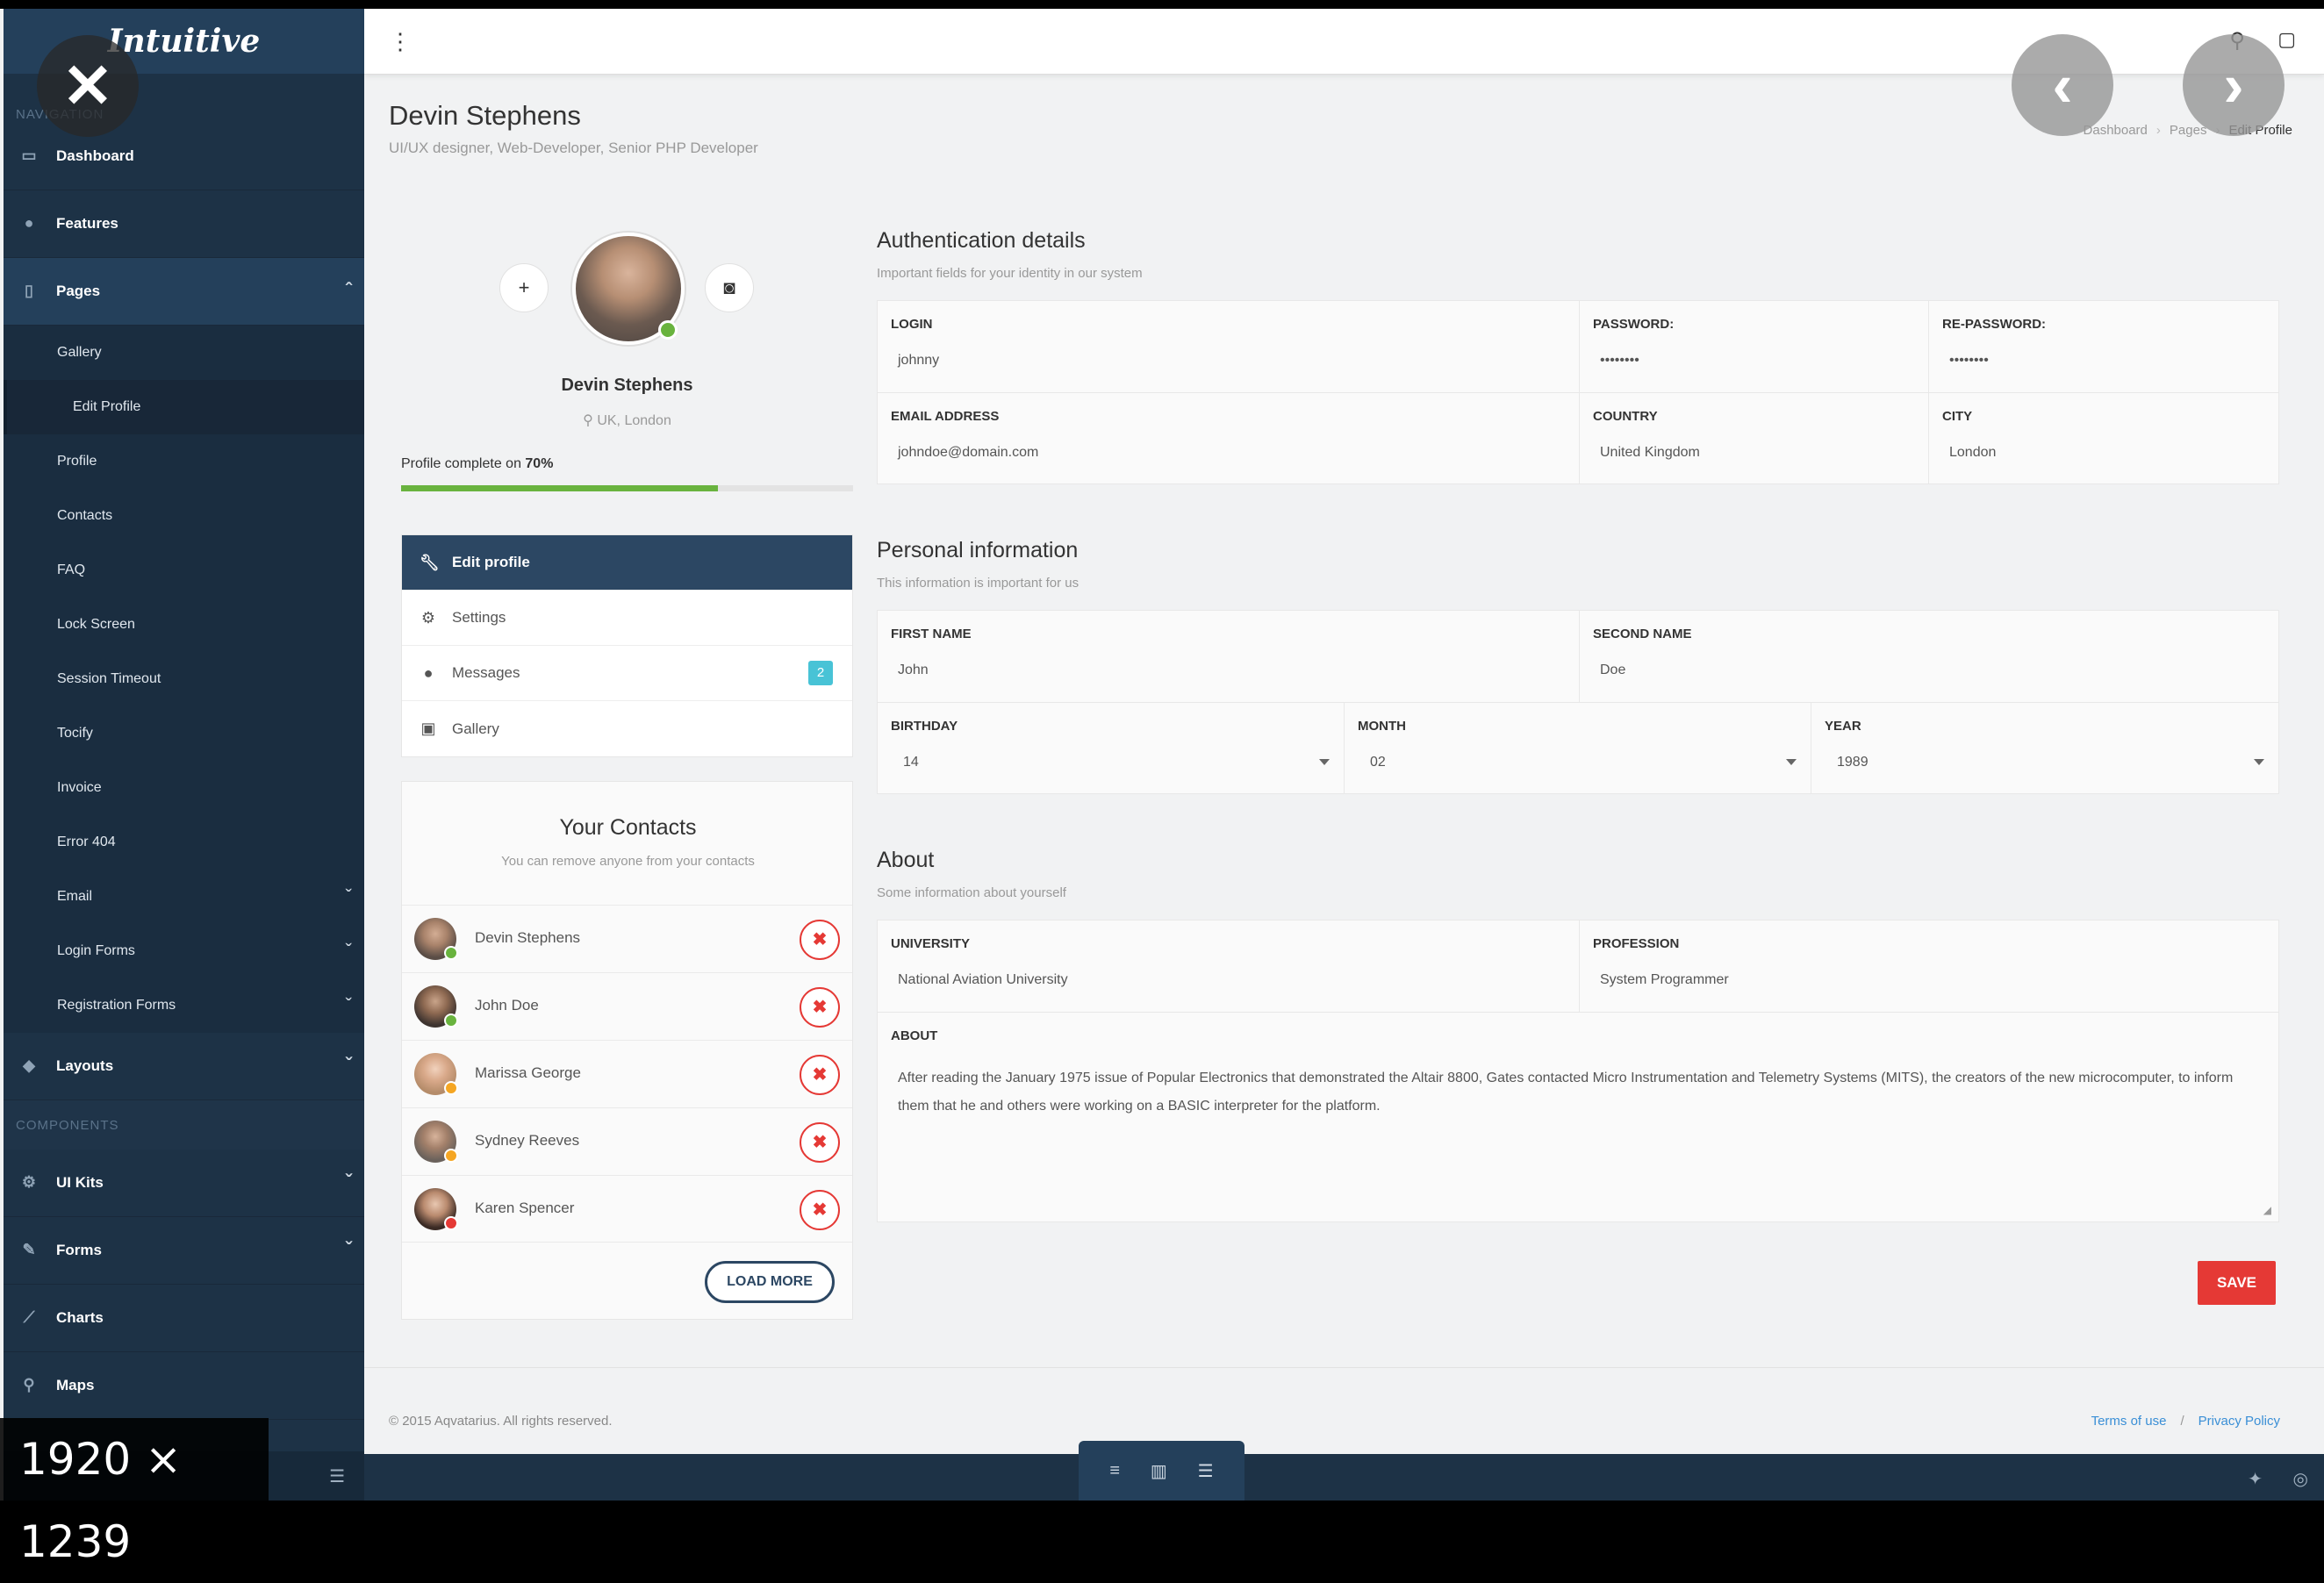 The width and height of the screenshot is (2324, 1583). I want to click on breadcrumb-pages: Pages, so click(2188, 130).